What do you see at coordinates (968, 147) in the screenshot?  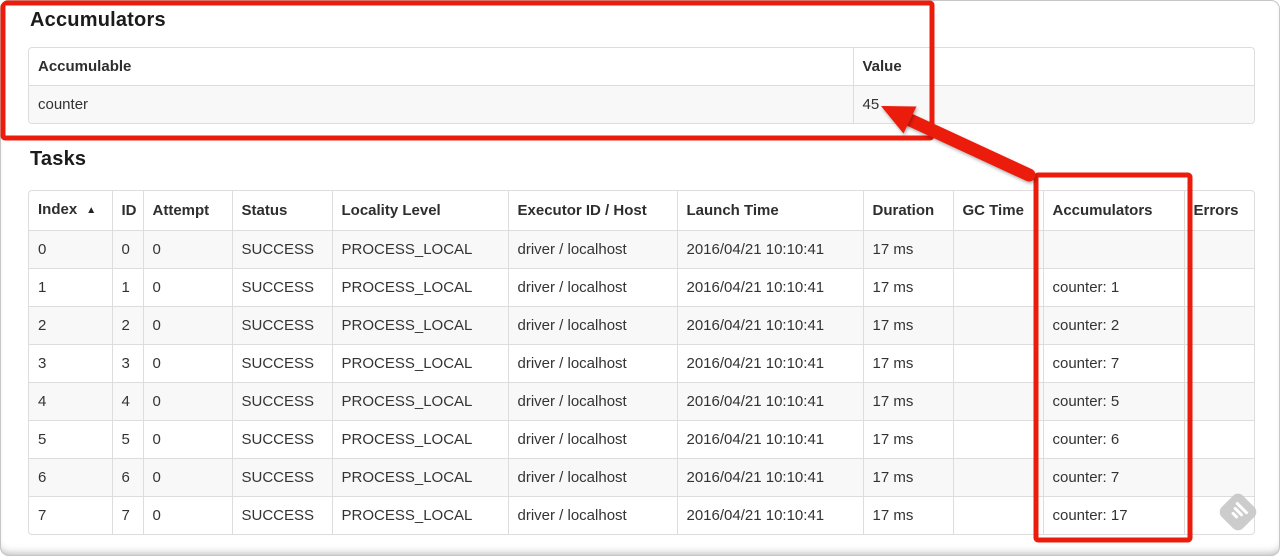 I see `annotation-arrow-shaft` at bounding box center [968, 147].